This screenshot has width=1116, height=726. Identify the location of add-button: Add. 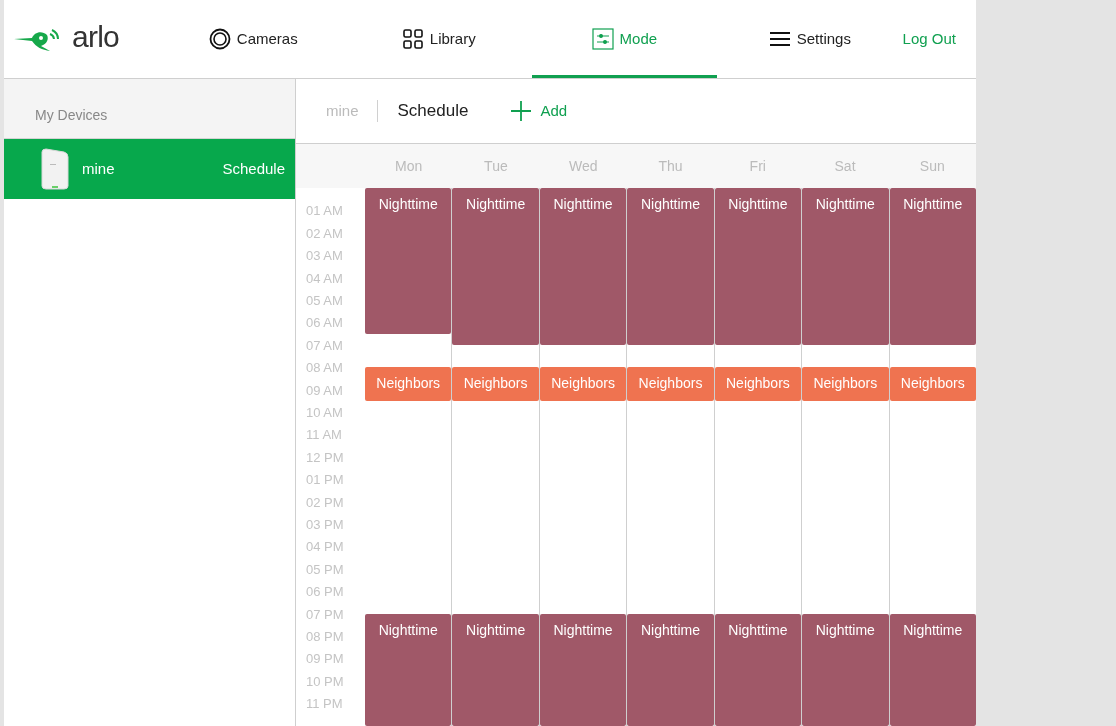
(539, 111).